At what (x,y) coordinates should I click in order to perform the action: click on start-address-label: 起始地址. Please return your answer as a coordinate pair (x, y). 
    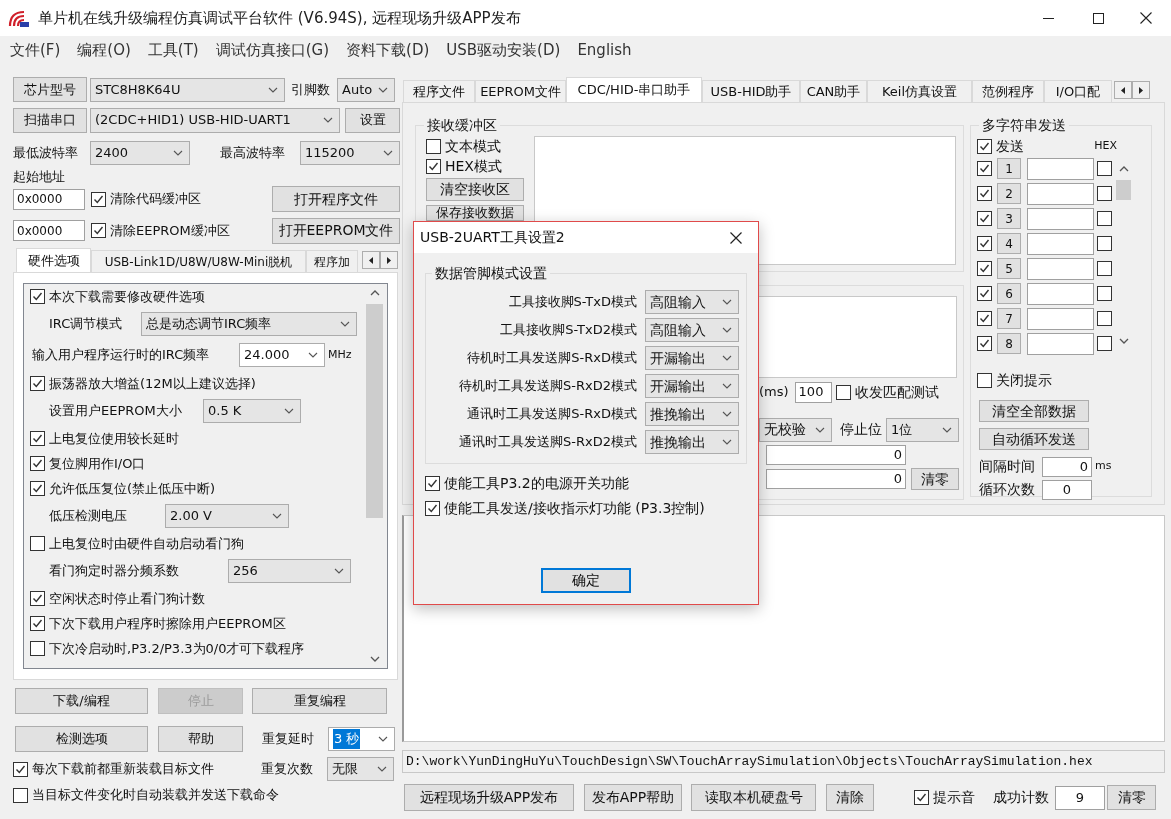
    Looking at the image, I should click on (39, 177).